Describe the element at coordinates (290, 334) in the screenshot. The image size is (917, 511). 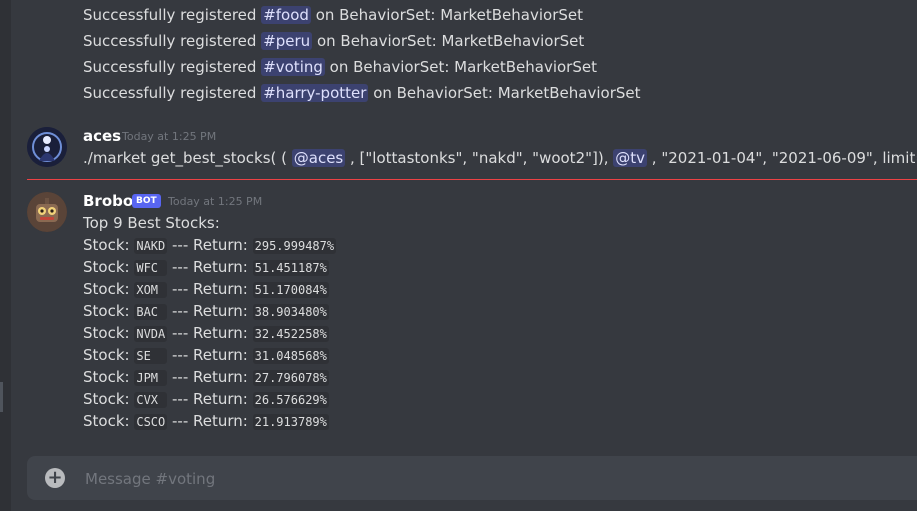
I see `stock-return: 32.452258%` at that location.